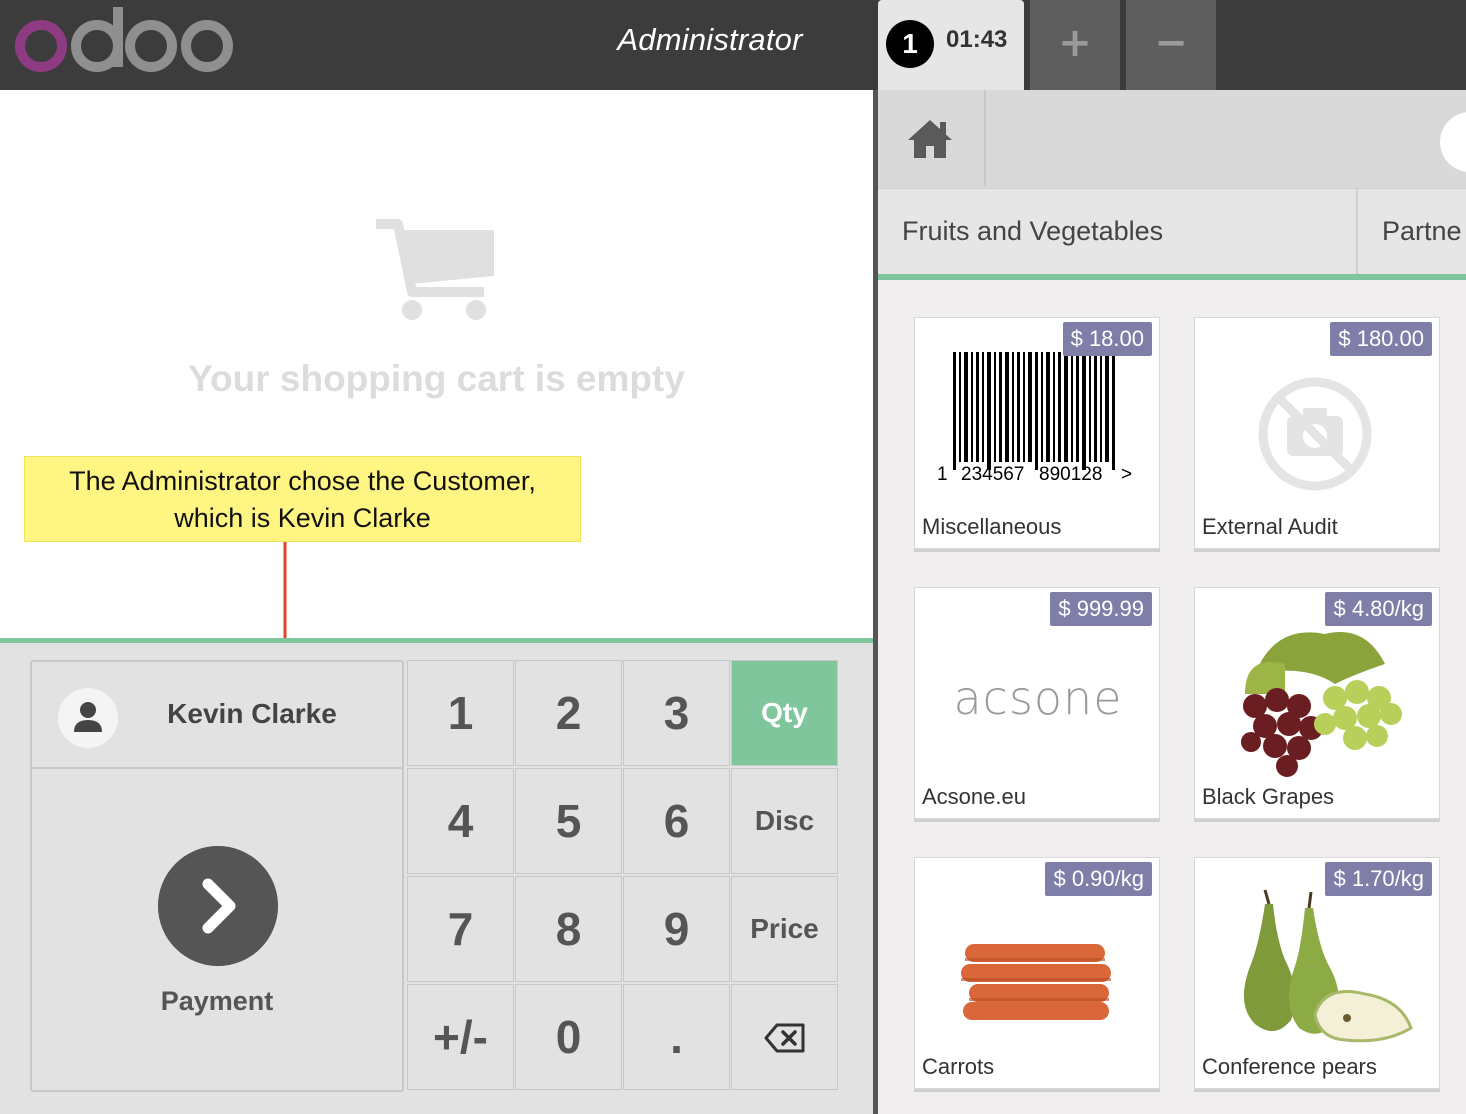 This screenshot has height=1114, width=1466. What do you see at coordinates (676, 821) in the screenshot?
I see `numpad-key-6: 6` at bounding box center [676, 821].